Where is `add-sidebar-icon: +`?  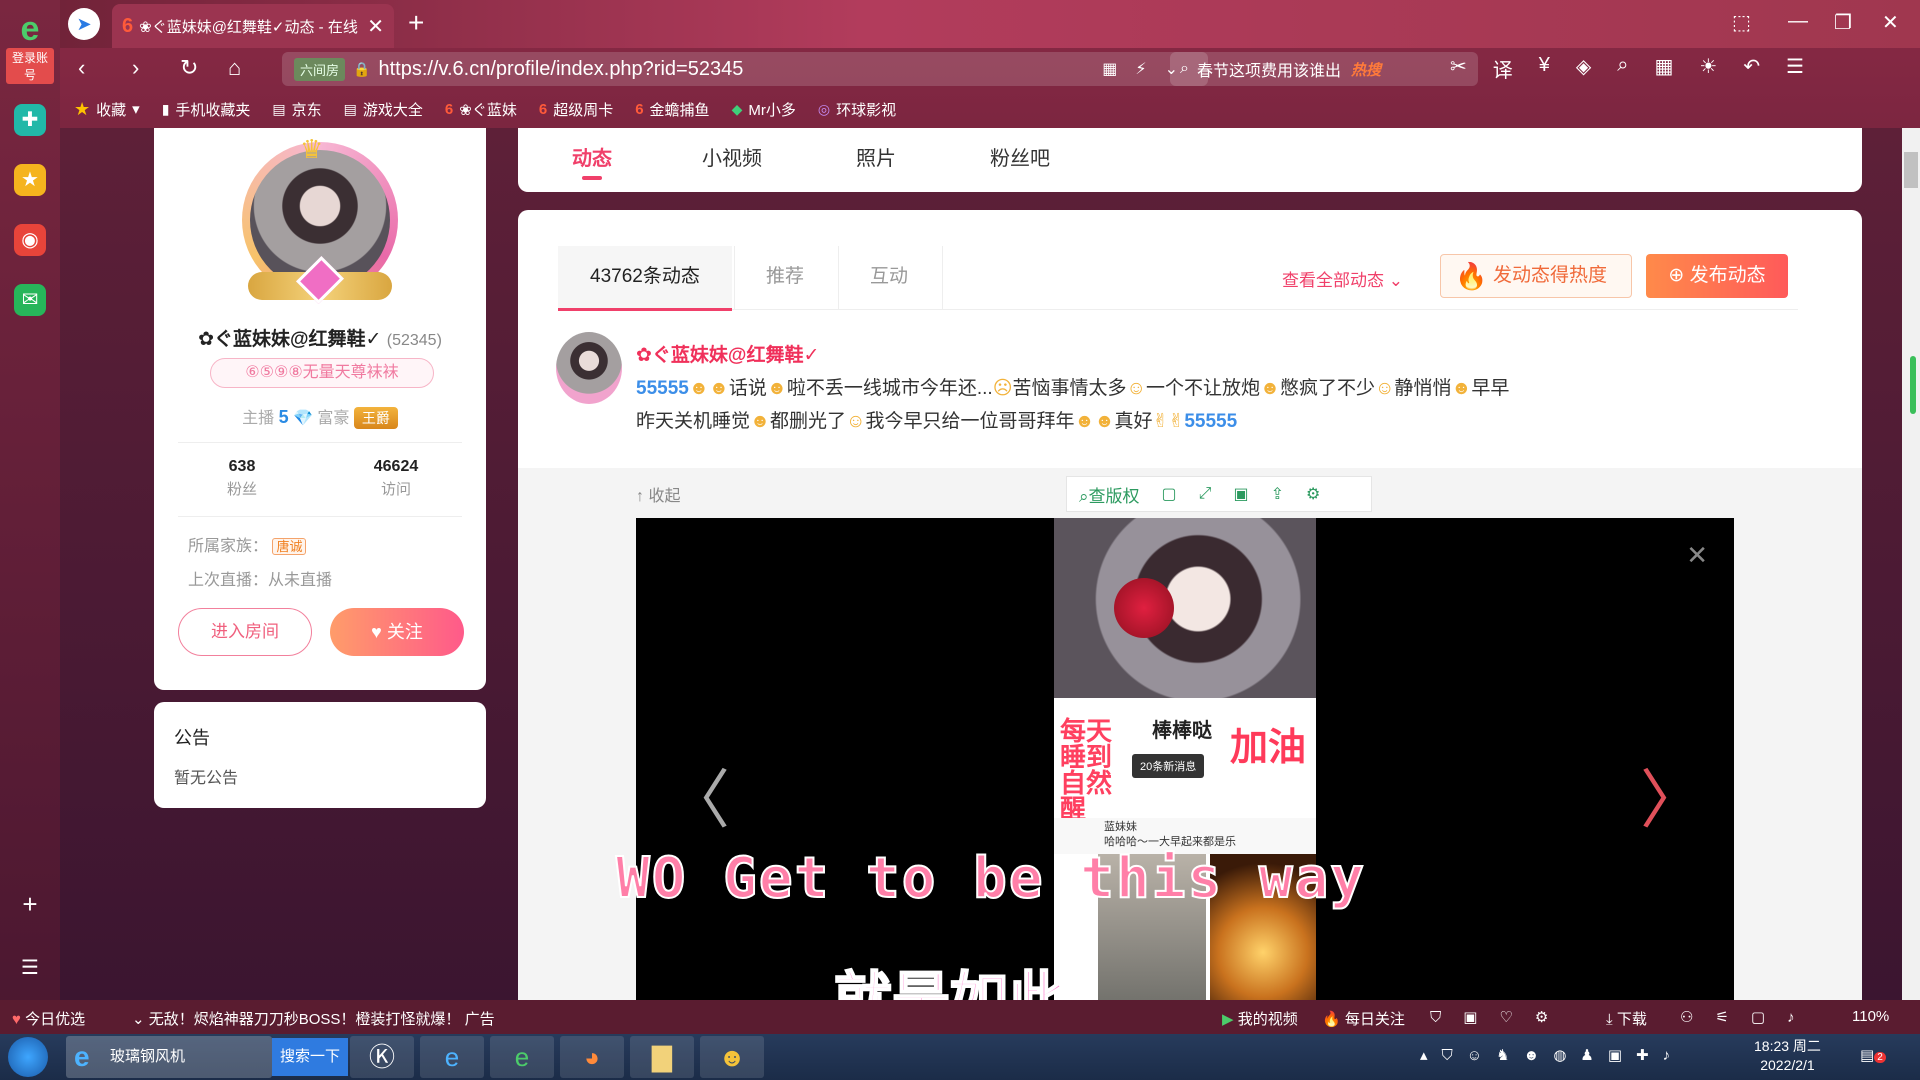 add-sidebar-icon: + is located at coordinates (30, 904).